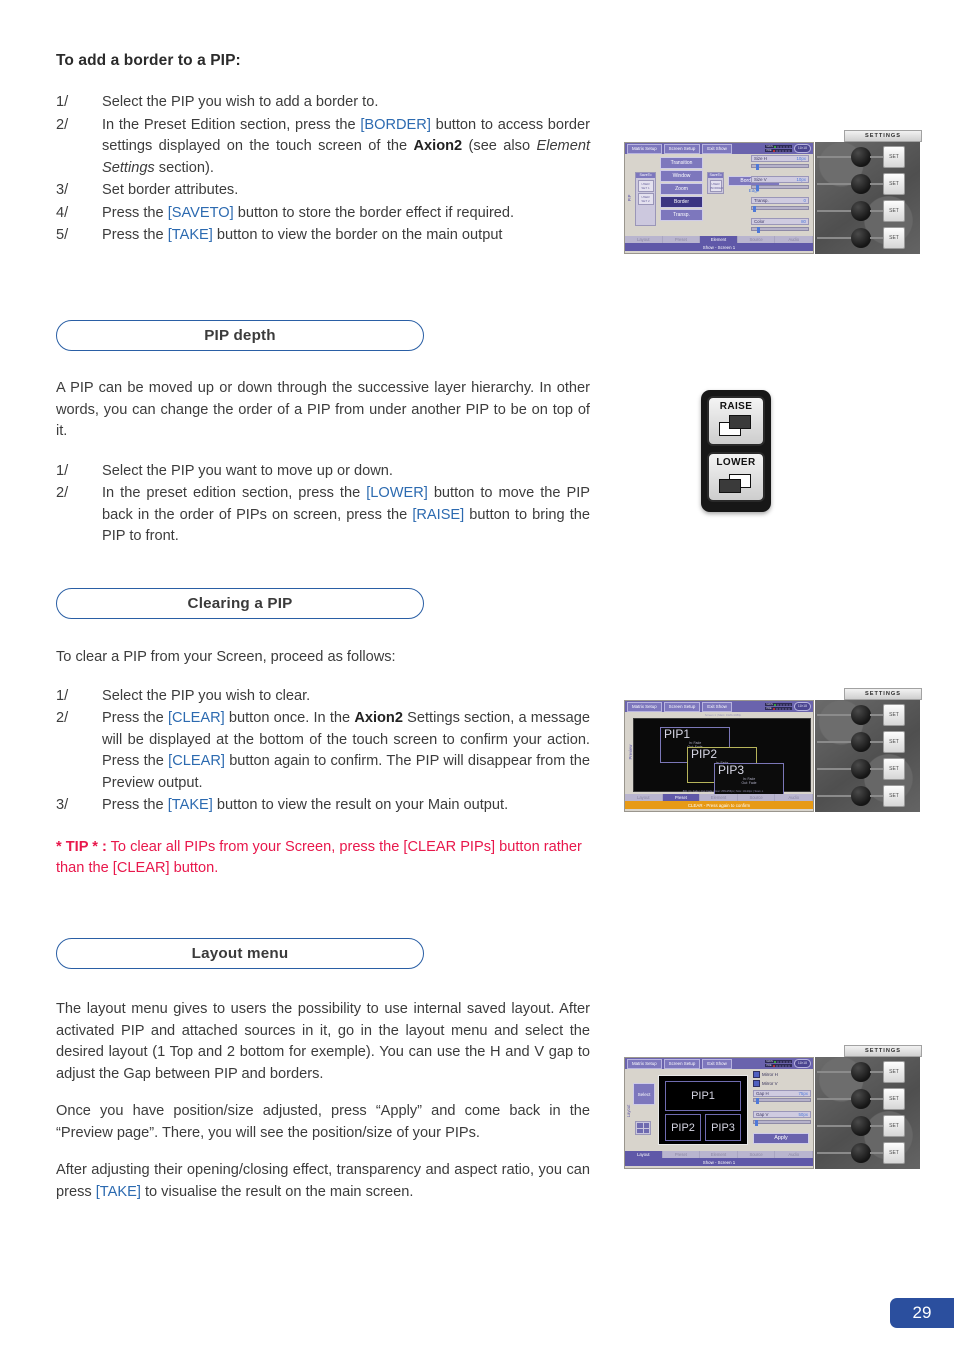 Image resolution: width=954 pixels, height=1350 pixels. I want to click on bottom-tab-element: Element, so click(719, 239).